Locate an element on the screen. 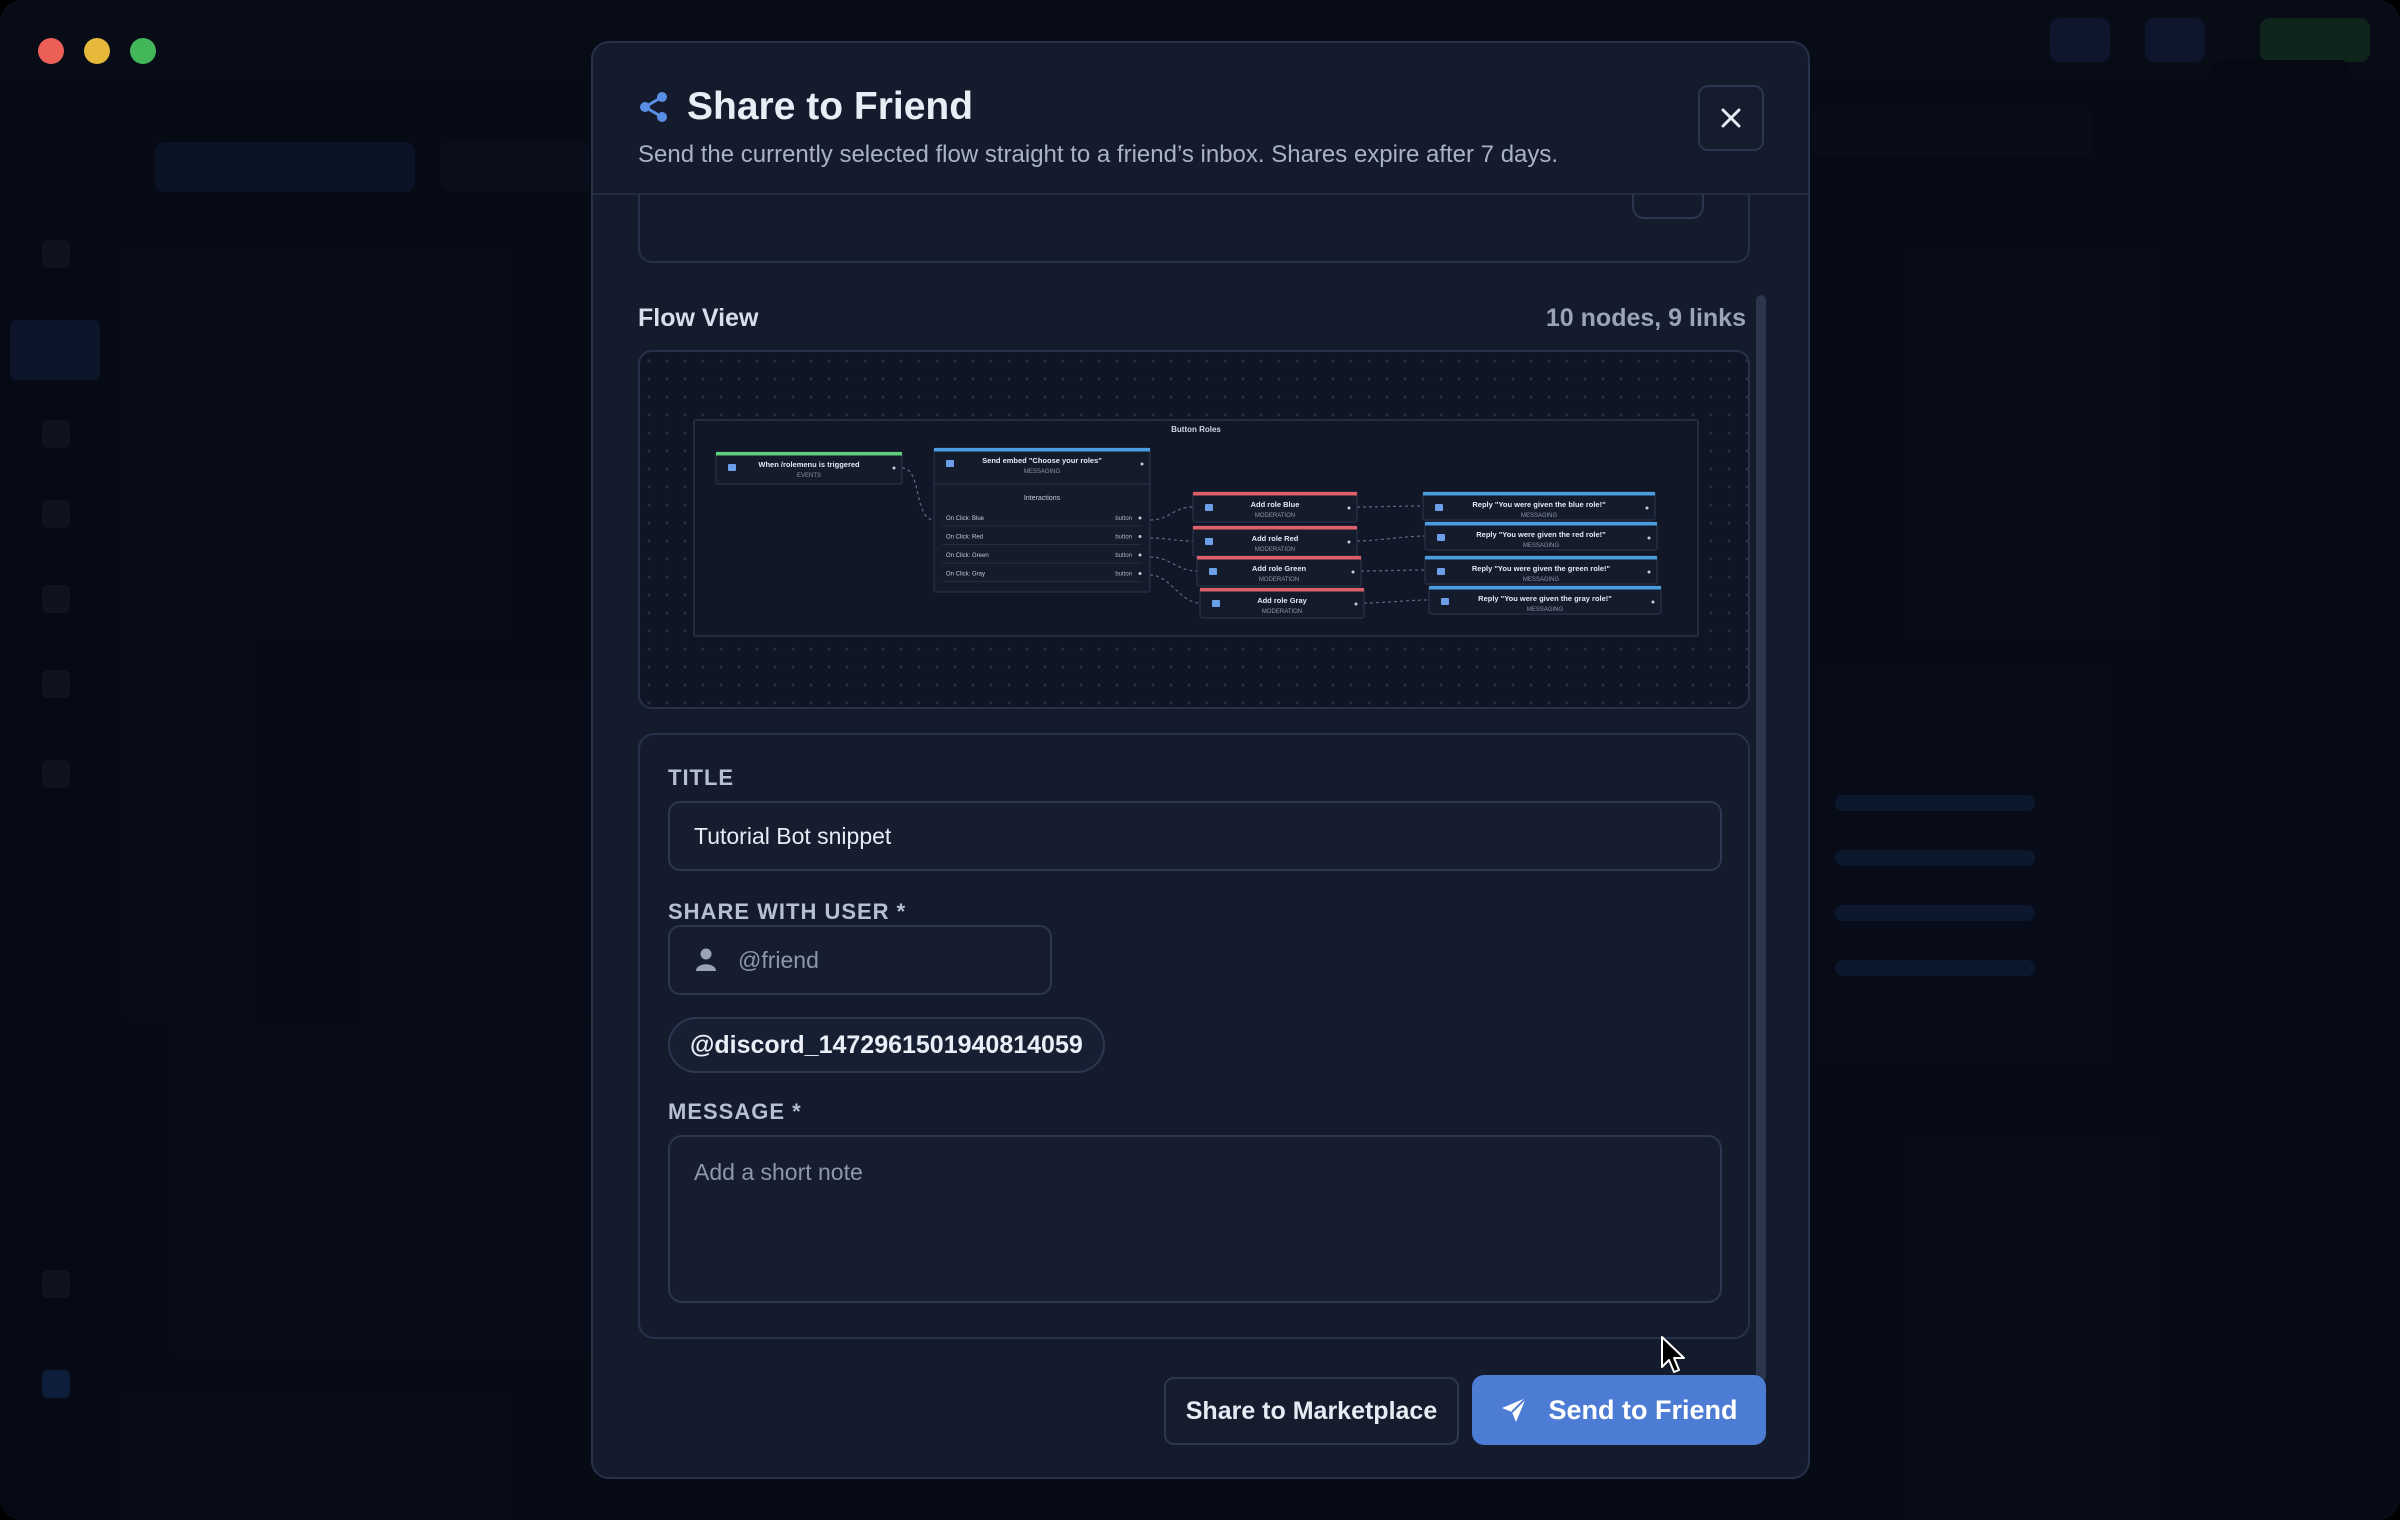 The height and width of the screenshot is (1520, 2400). window-controls is located at coordinates (97, 51).